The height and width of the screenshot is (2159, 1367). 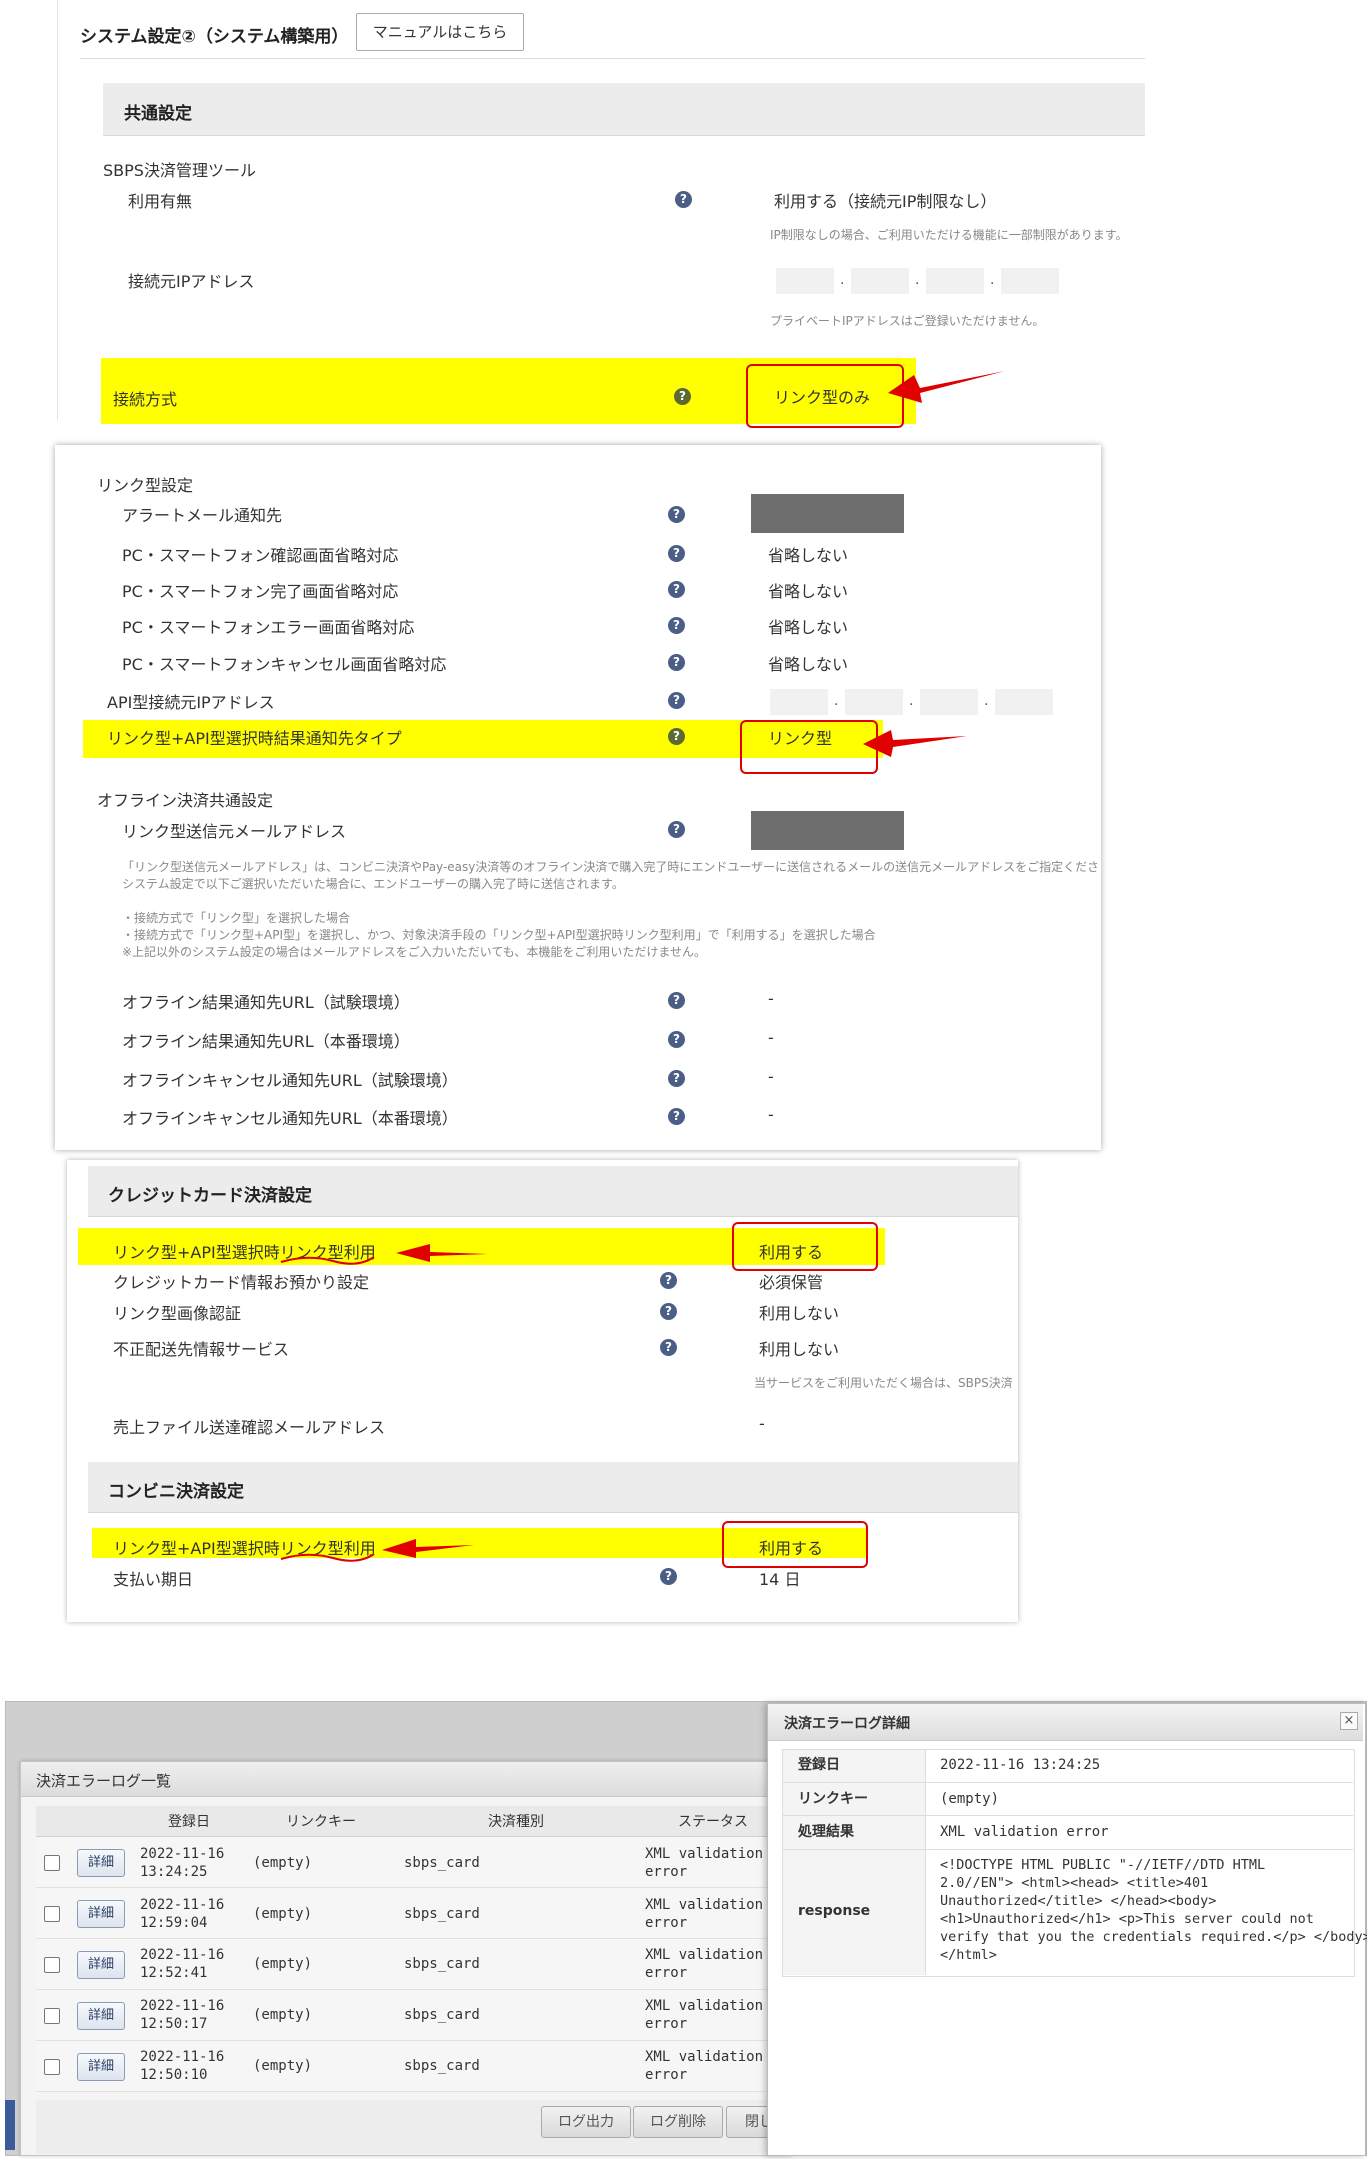 I want to click on sender-mail-label: リンク型送信元メールアドレス, so click(x=234, y=831).